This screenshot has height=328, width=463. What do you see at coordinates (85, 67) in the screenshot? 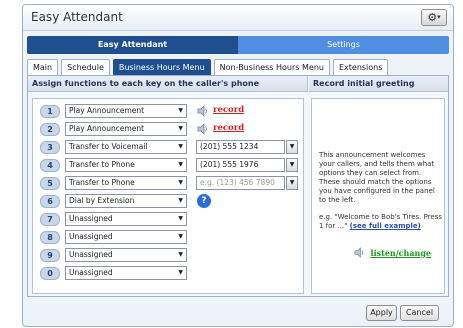
I see `tab-schedule: Schedule` at bounding box center [85, 67].